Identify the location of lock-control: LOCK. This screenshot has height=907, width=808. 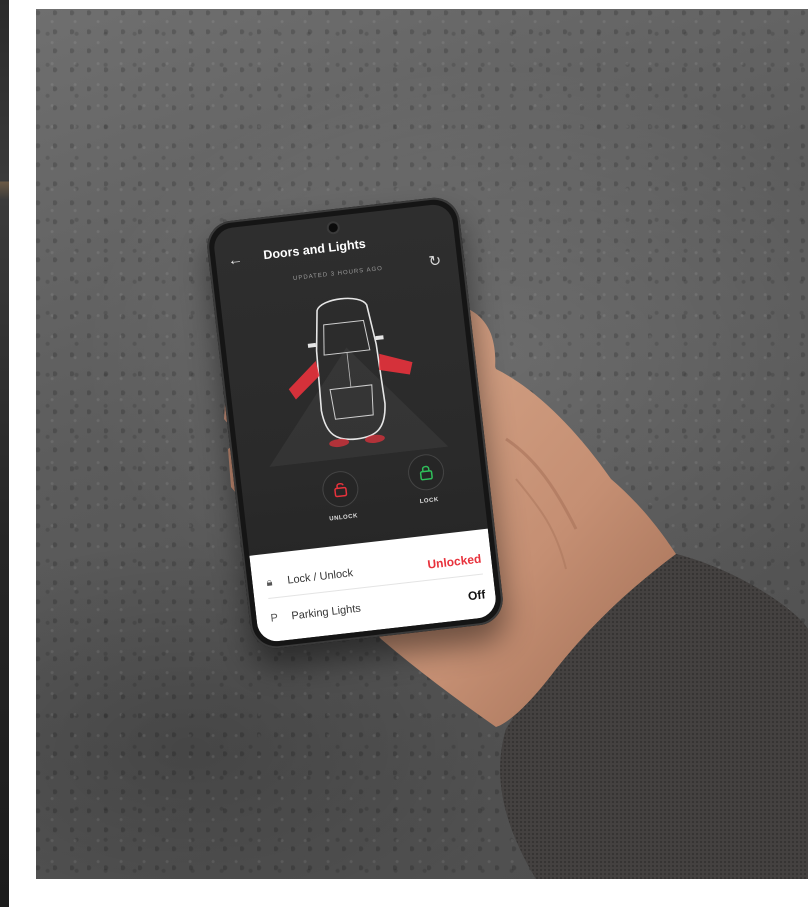
(426, 480).